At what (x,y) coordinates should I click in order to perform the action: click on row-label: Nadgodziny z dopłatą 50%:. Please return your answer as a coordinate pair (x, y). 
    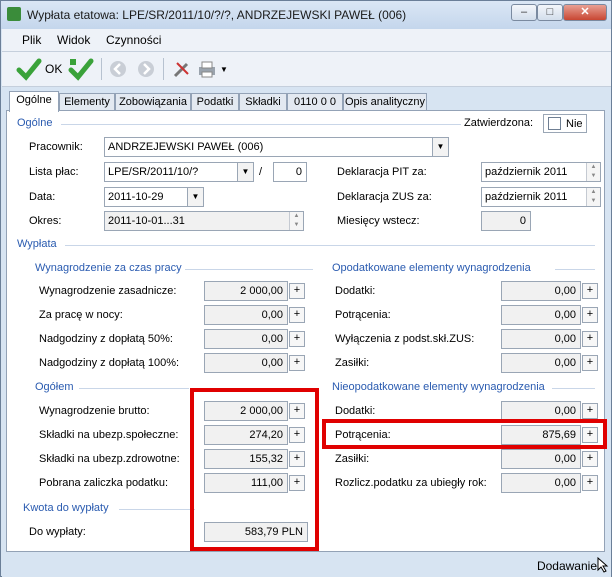
    Looking at the image, I should click on (106, 339).